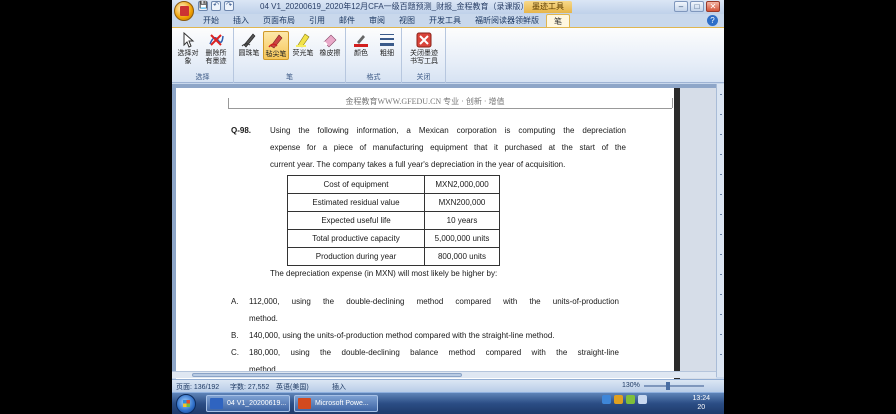  What do you see at coordinates (668, 386) in the screenshot?
I see `zoom-slider-handle` at bounding box center [668, 386].